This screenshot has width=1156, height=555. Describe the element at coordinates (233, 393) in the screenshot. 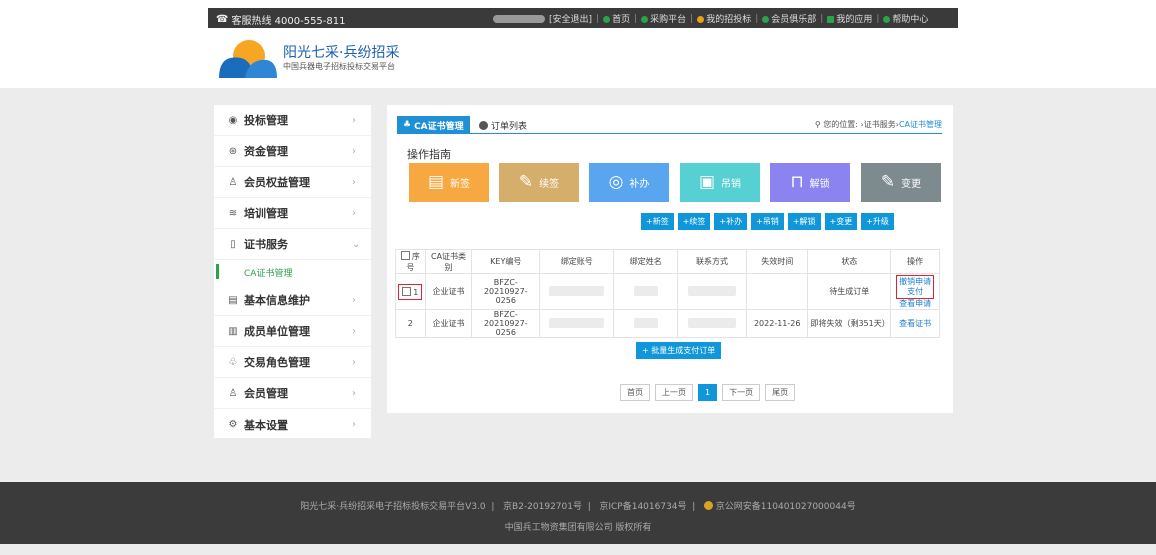

I see `member-icon: ♙` at that location.